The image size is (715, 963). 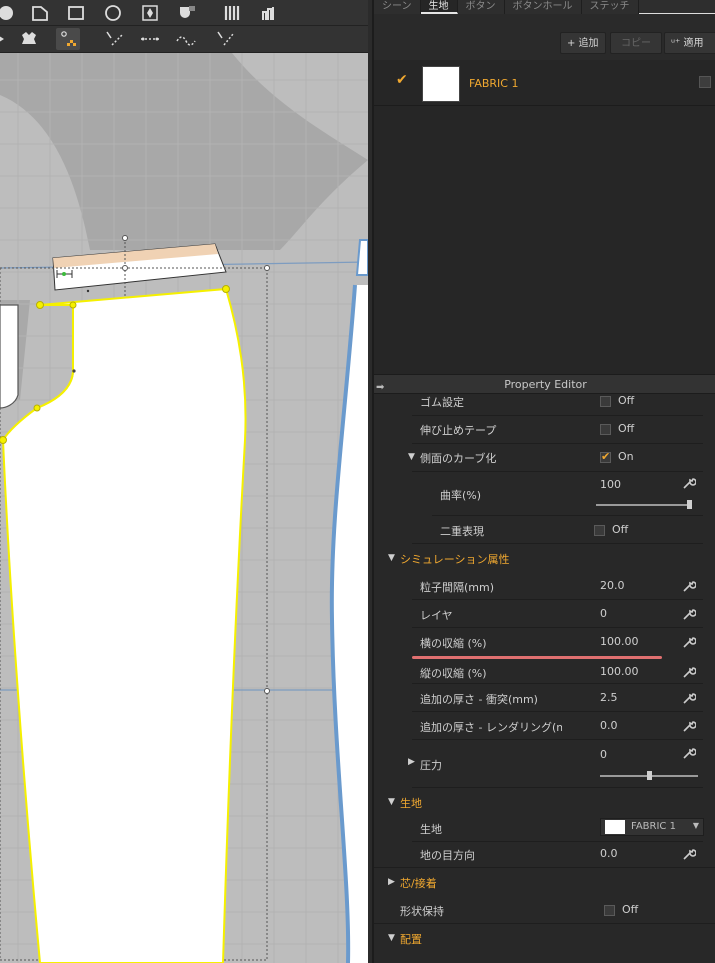 What do you see at coordinates (649, 775) in the screenshot?
I see `atsuryoku-slider-thumb` at bounding box center [649, 775].